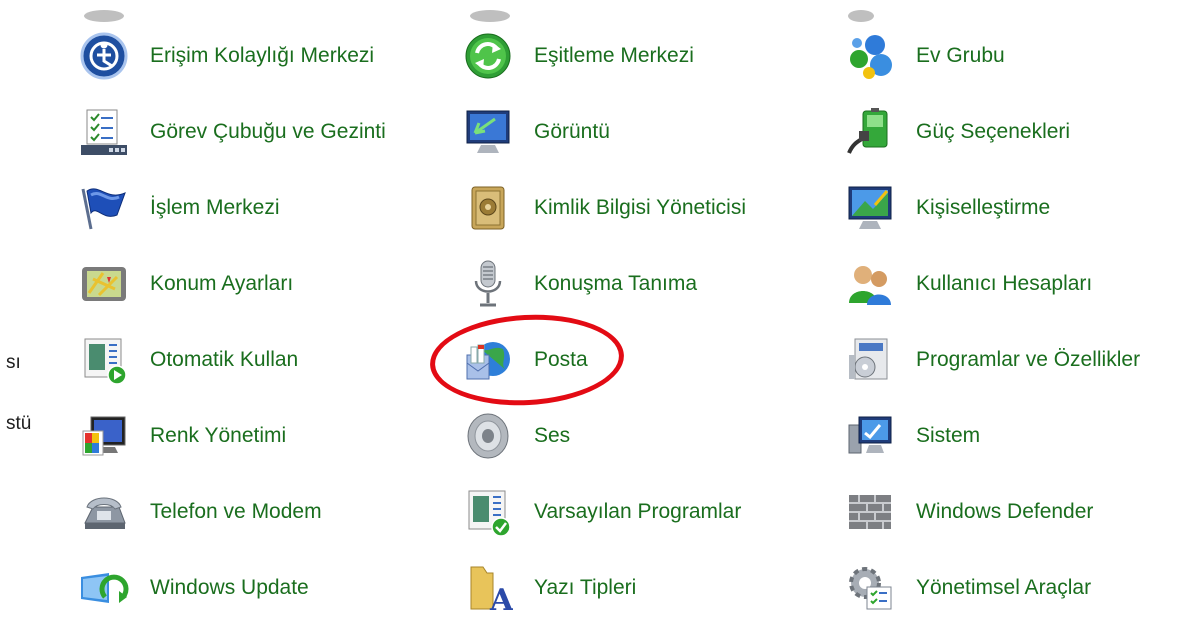  What do you see at coordinates (1010, 436) in the screenshot?
I see `item-sistem: Sistem` at bounding box center [1010, 436].